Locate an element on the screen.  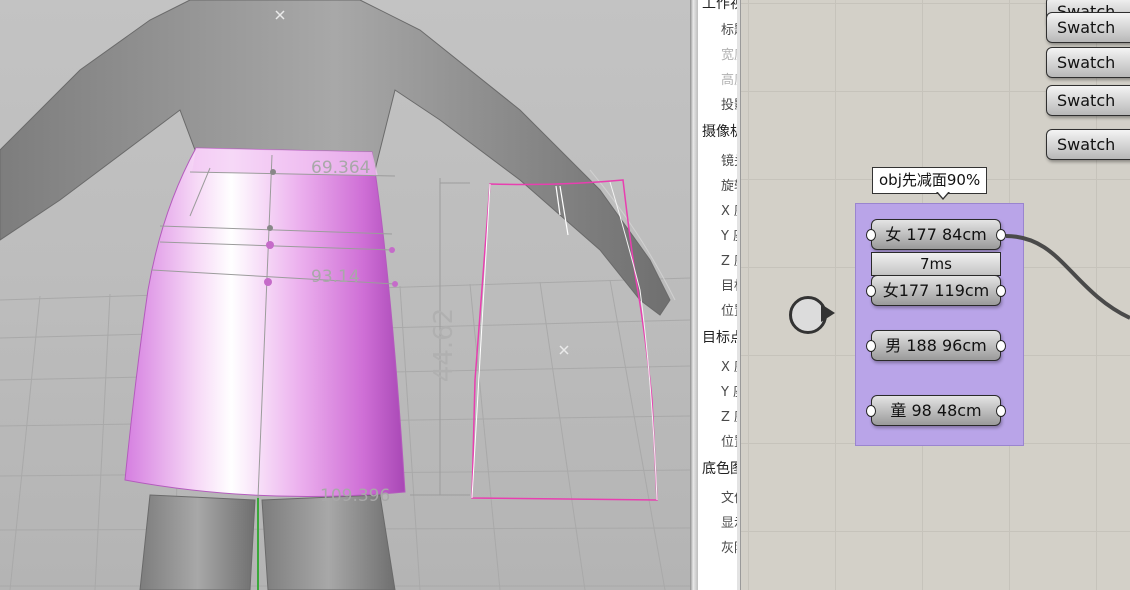
prop-category: 摄像机 is located at coordinates (719, 132).